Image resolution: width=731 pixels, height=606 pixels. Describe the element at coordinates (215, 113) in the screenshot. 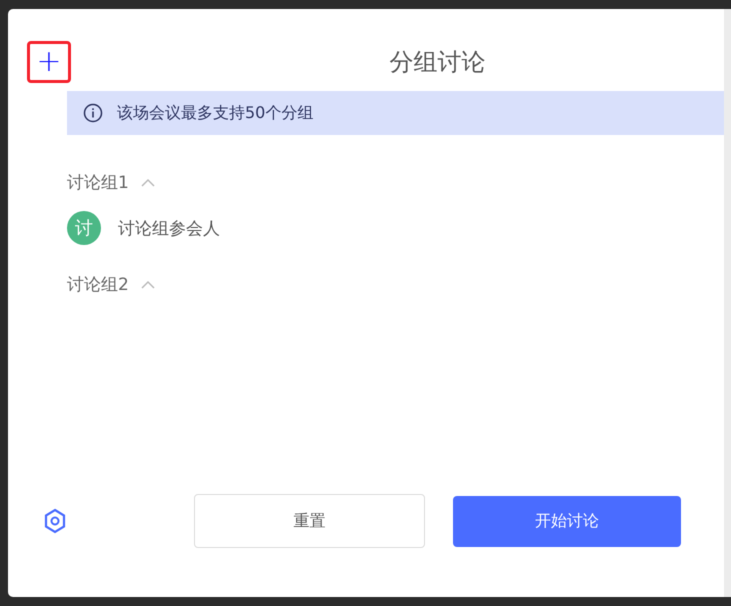

I see `notice-text: 该场会议最多支持50个分组` at that location.